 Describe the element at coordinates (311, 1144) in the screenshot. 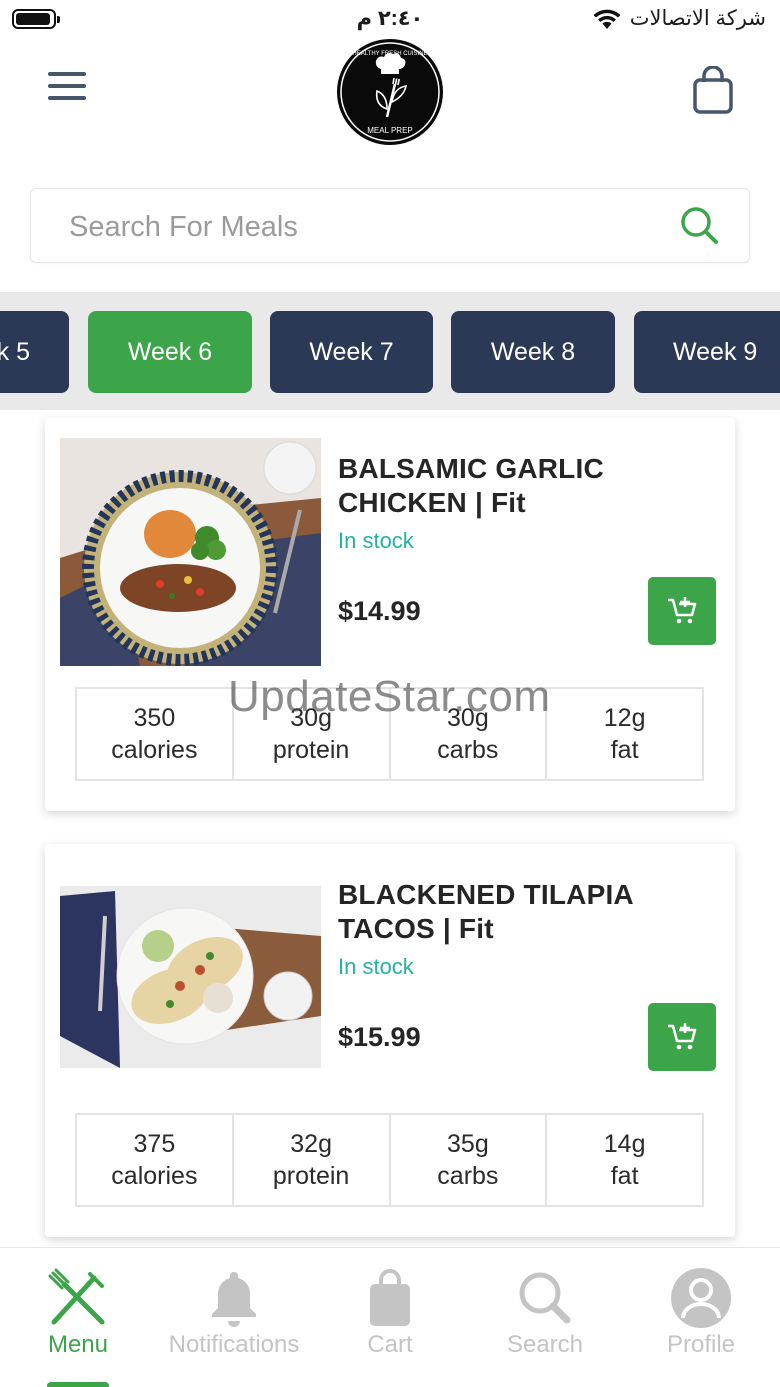

I see `macro-value: 32g` at that location.